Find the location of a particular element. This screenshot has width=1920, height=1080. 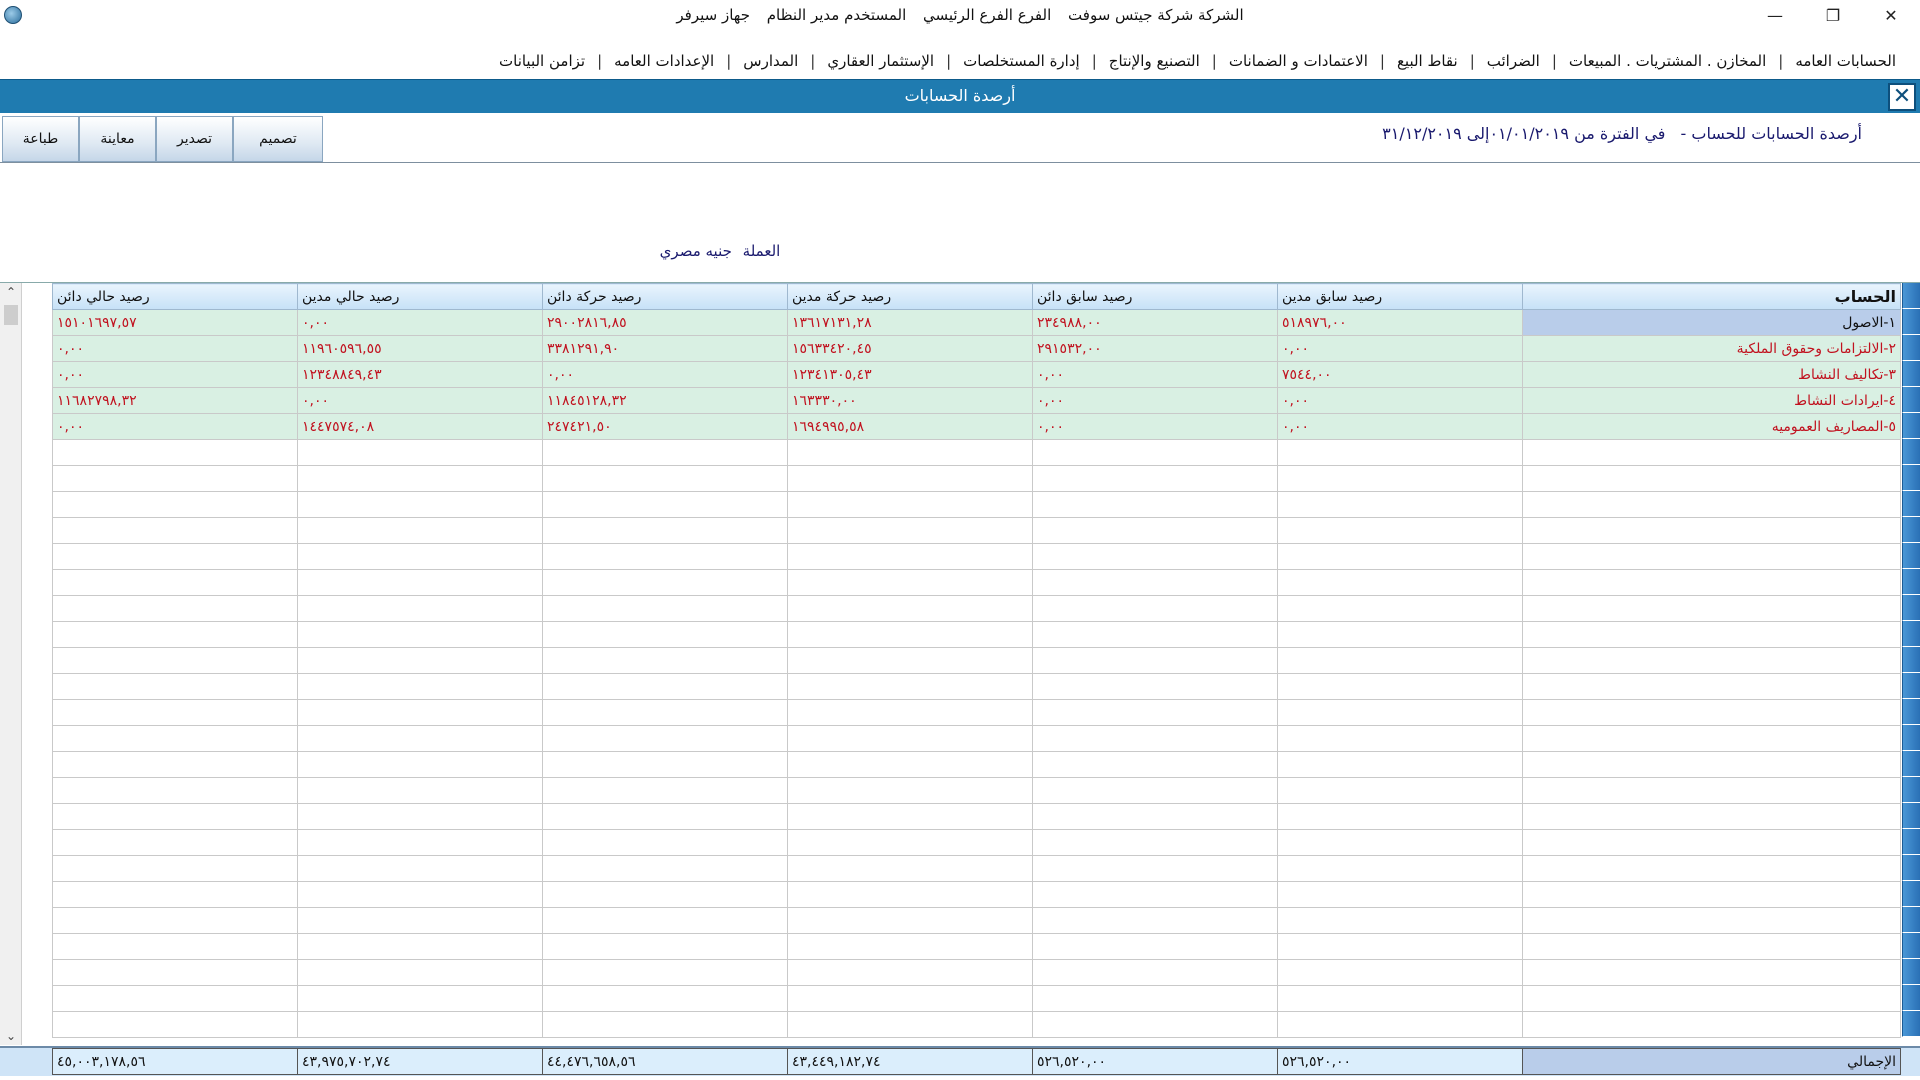

menu-pos: نقاط البيع is located at coordinates (1427, 61).